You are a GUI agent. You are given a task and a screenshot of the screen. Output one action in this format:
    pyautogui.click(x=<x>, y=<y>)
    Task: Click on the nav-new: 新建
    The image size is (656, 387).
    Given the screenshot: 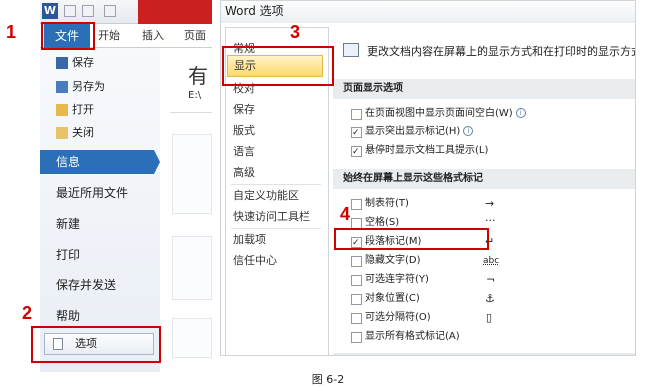 What is the action you would take?
    pyautogui.click(x=68, y=224)
    